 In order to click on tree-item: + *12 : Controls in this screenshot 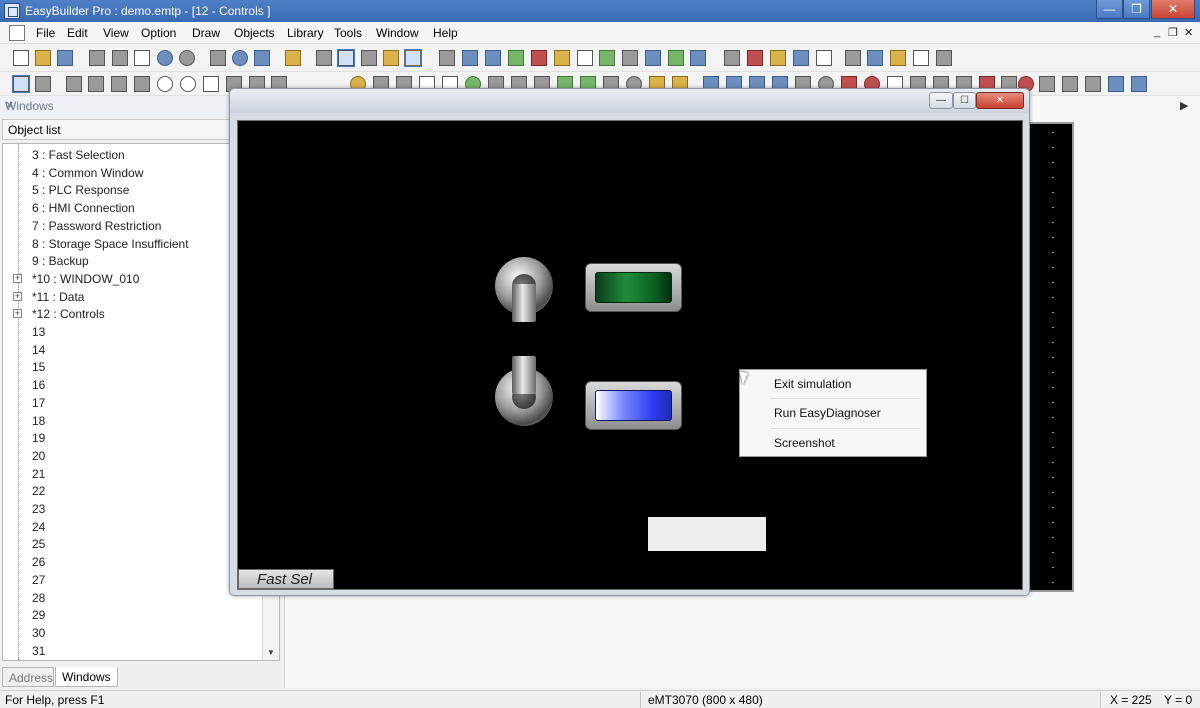, I will do `click(133, 314)`.